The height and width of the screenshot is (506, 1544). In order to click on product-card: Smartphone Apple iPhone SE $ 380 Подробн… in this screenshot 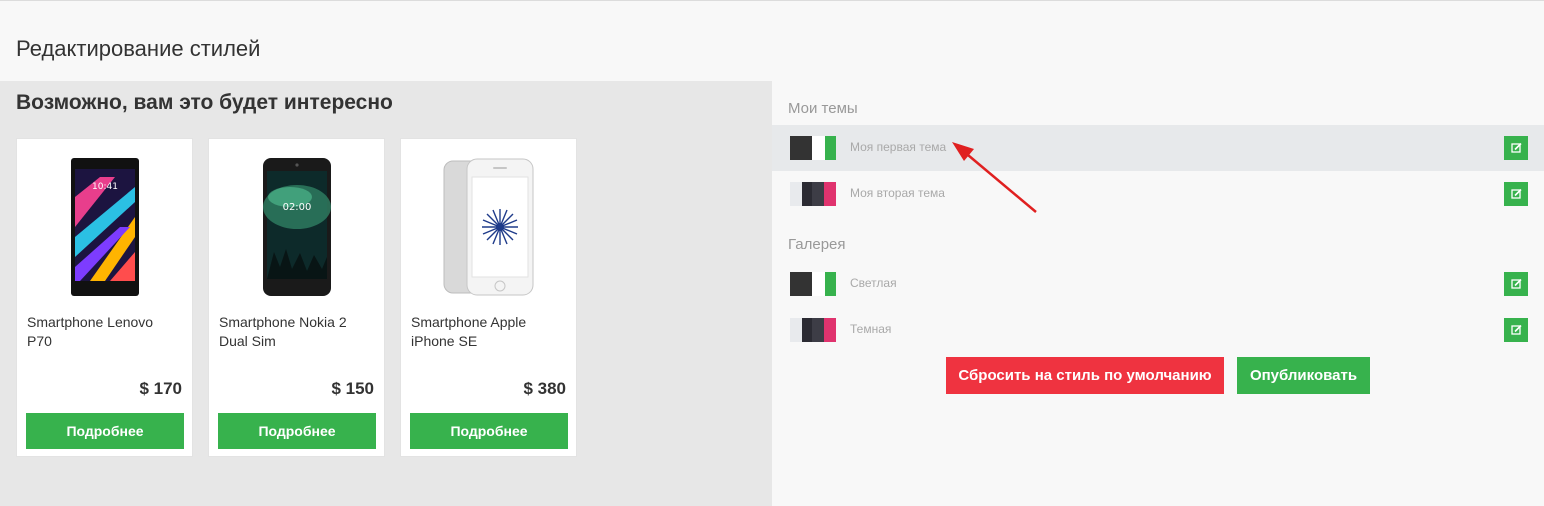, I will do `click(488, 297)`.